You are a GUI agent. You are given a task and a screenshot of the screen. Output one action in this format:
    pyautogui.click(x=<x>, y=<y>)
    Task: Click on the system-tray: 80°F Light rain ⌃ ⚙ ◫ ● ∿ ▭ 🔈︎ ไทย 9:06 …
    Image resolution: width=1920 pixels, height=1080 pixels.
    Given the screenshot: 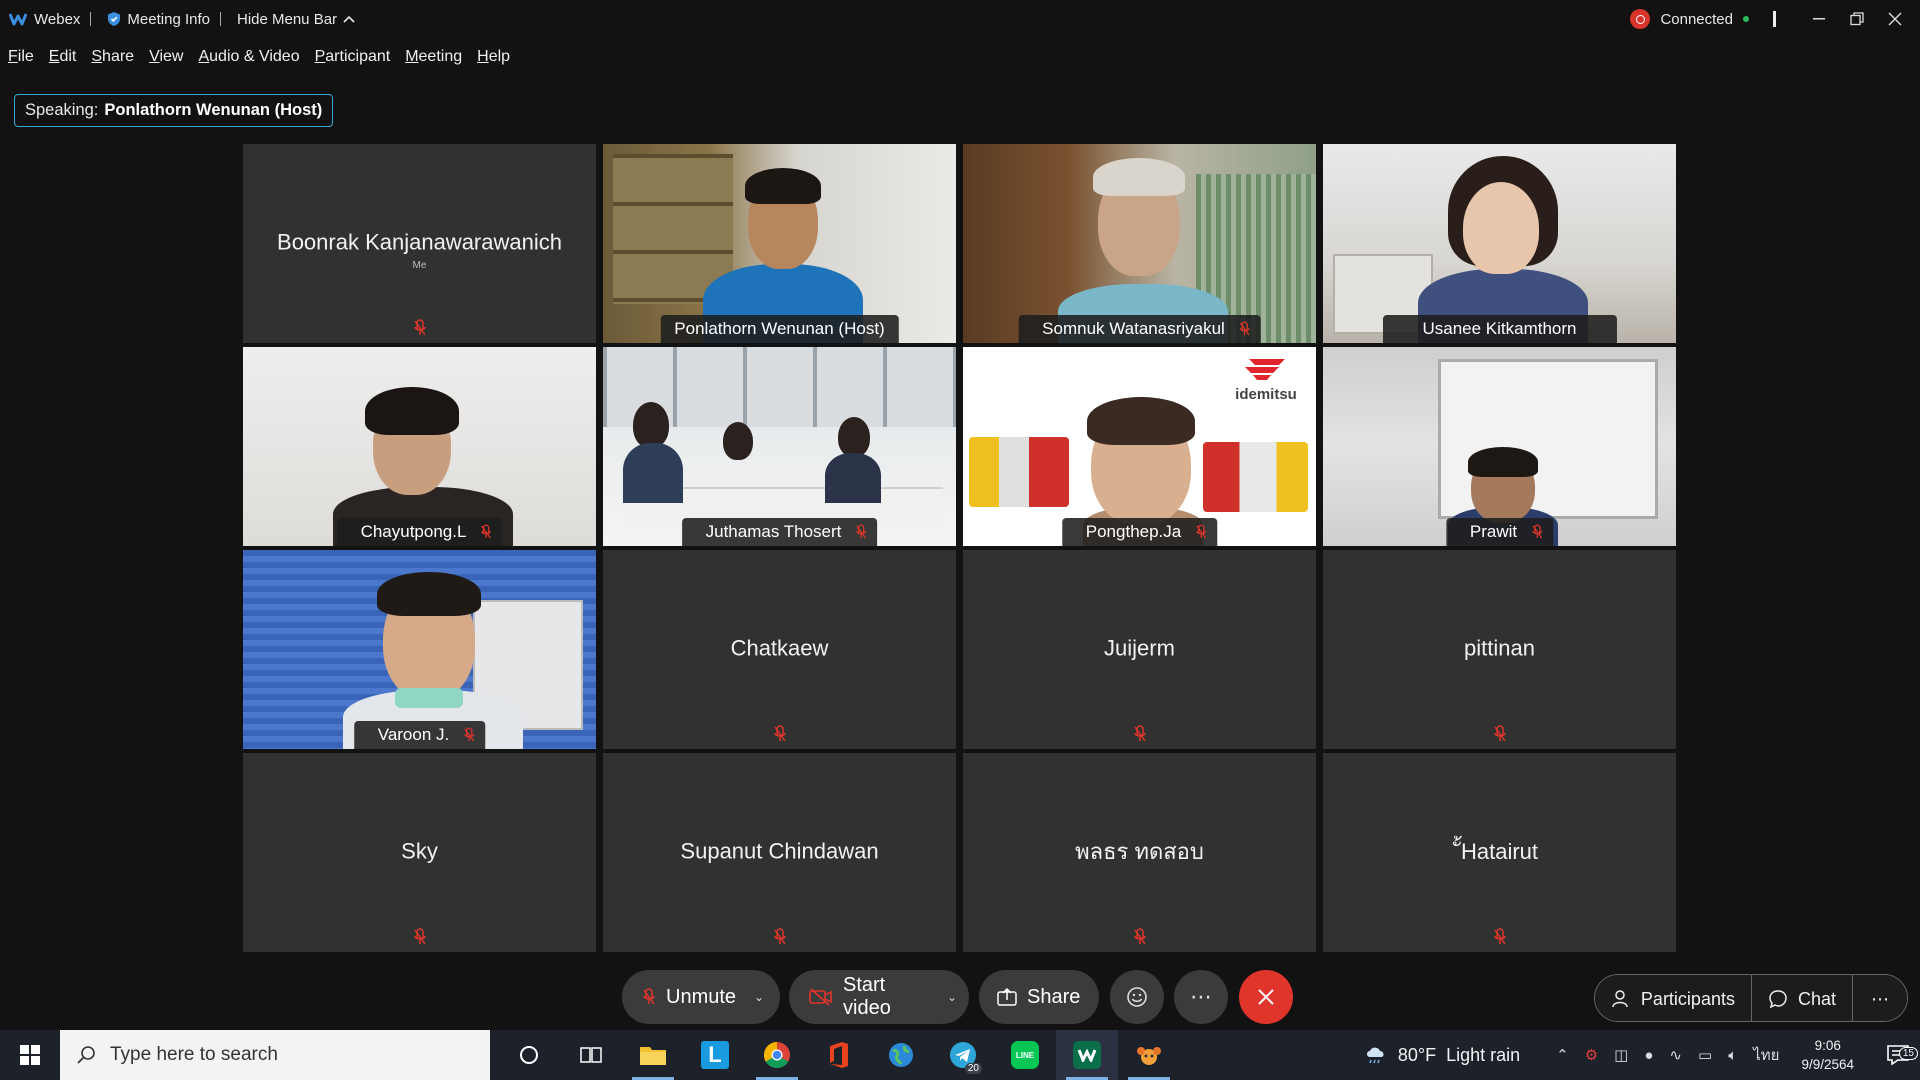 What is the action you would take?
    pyautogui.click(x=1642, y=1055)
    